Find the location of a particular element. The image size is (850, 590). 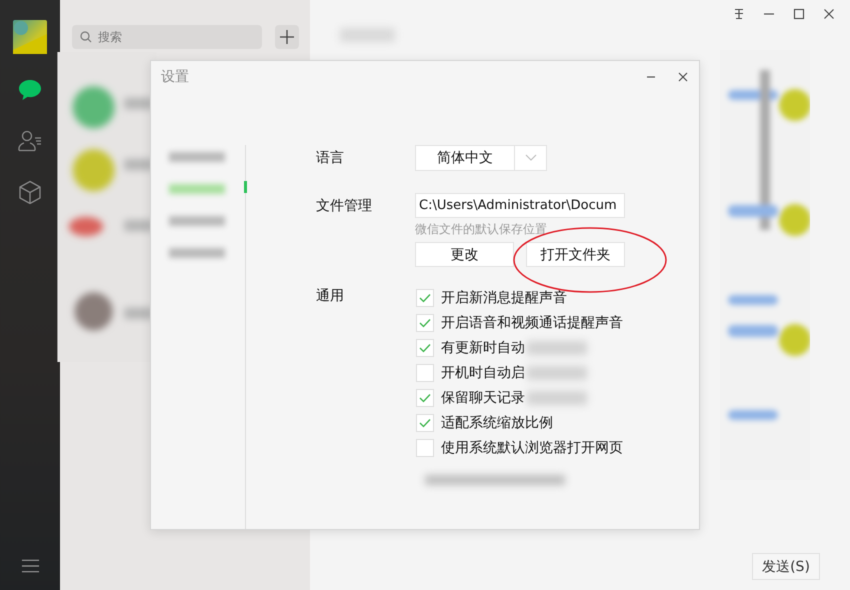

option-label: 开启新消息提醒声音 is located at coordinates (504, 297).